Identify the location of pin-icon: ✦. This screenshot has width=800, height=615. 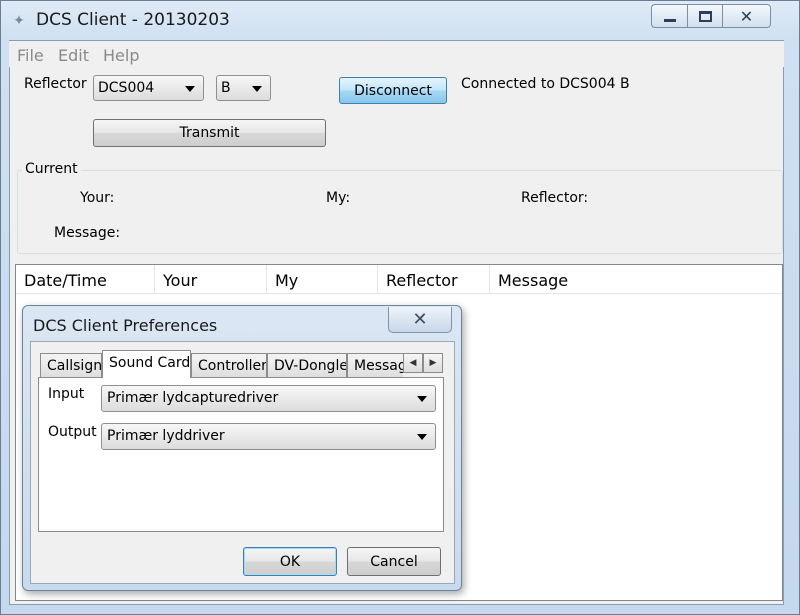
(19, 21).